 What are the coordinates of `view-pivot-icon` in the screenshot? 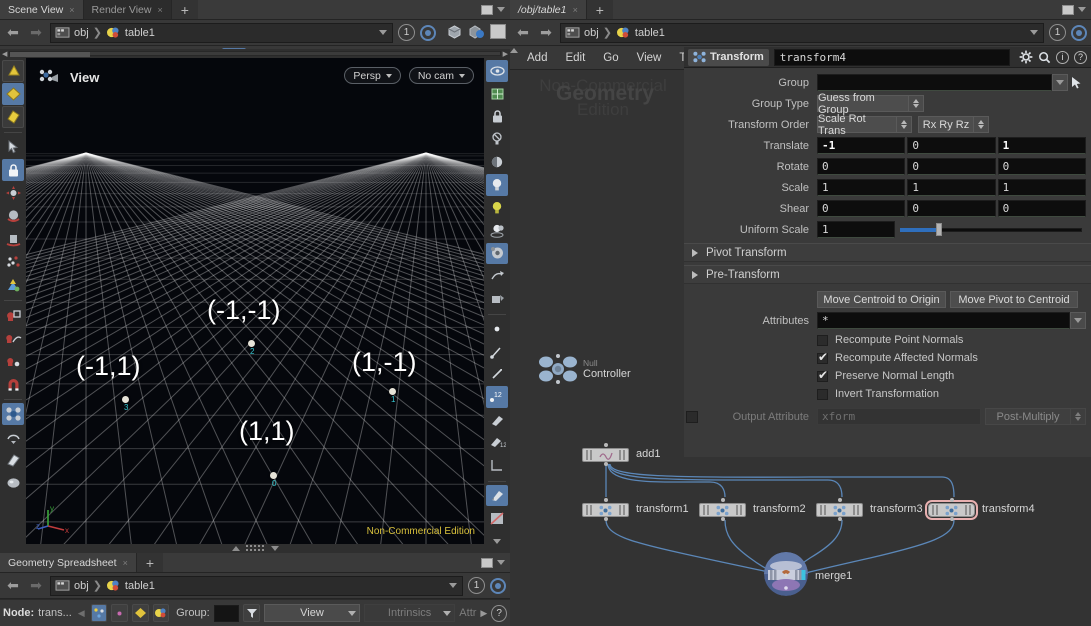 It's located at (13, 414).